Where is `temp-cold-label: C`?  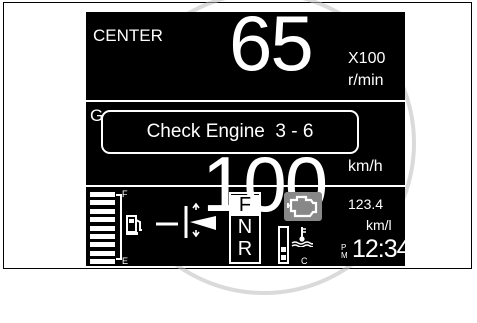
temp-cold-label: C is located at coordinates (304, 261).